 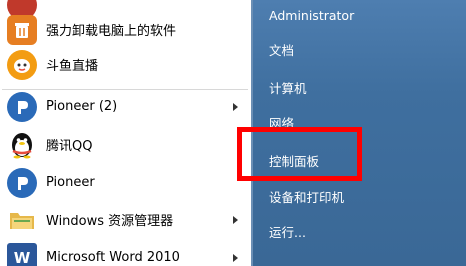 What do you see at coordinates (72, 66) in the screenshot?
I see `program-label: 斗鱼直播` at bounding box center [72, 66].